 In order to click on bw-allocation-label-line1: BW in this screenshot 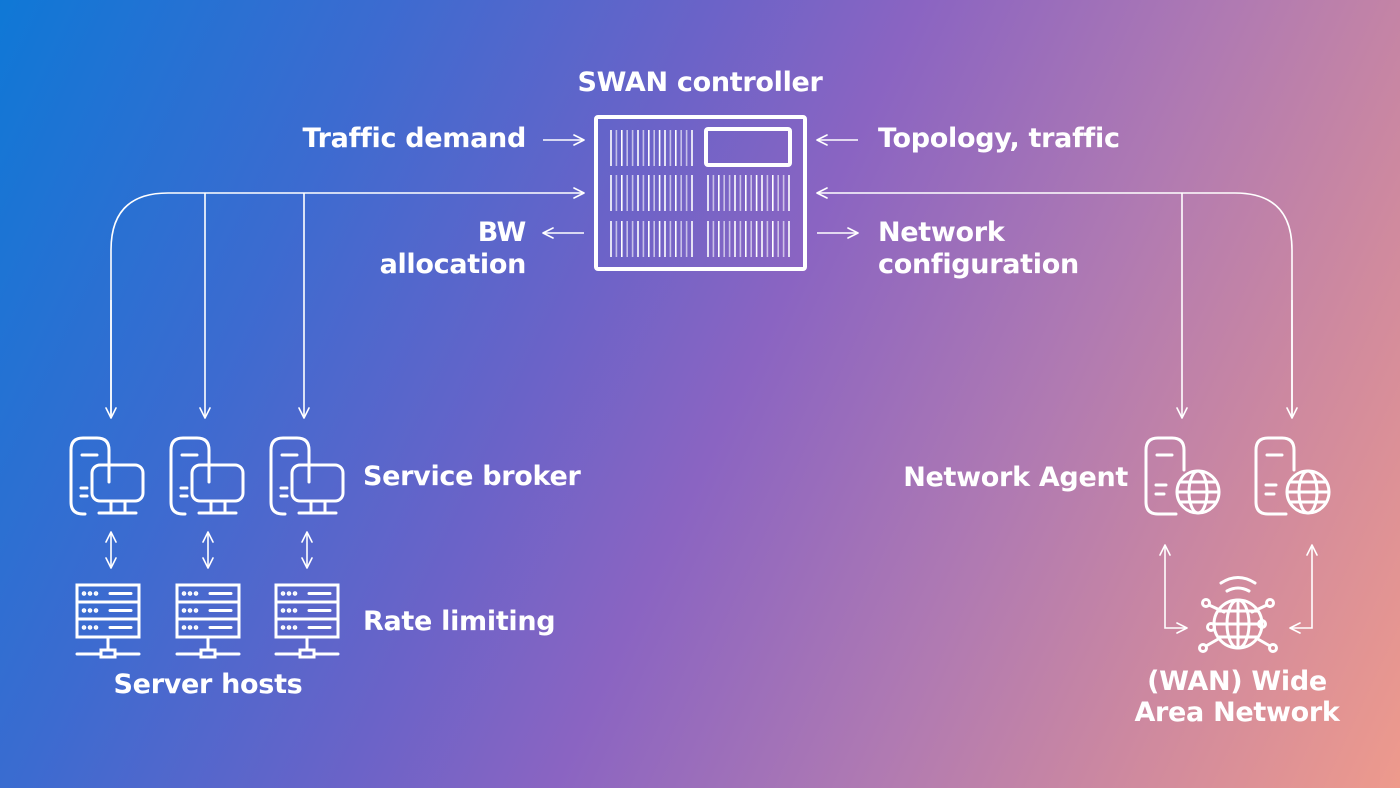, I will do `click(502, 232)`.